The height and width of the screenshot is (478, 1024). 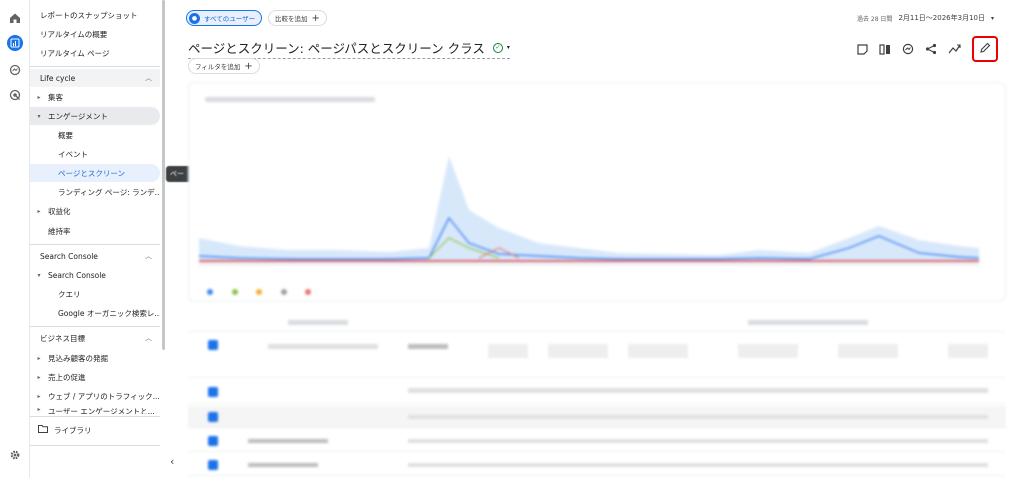 What do you see at coordinates (67, 377) in the screenshot?
I see `nav-item-label: 売上の促進` at bounding box center [67, 377].